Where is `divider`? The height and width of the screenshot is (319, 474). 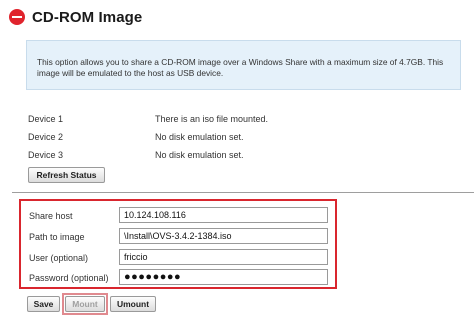
divider is located at coordinates (243, 192).